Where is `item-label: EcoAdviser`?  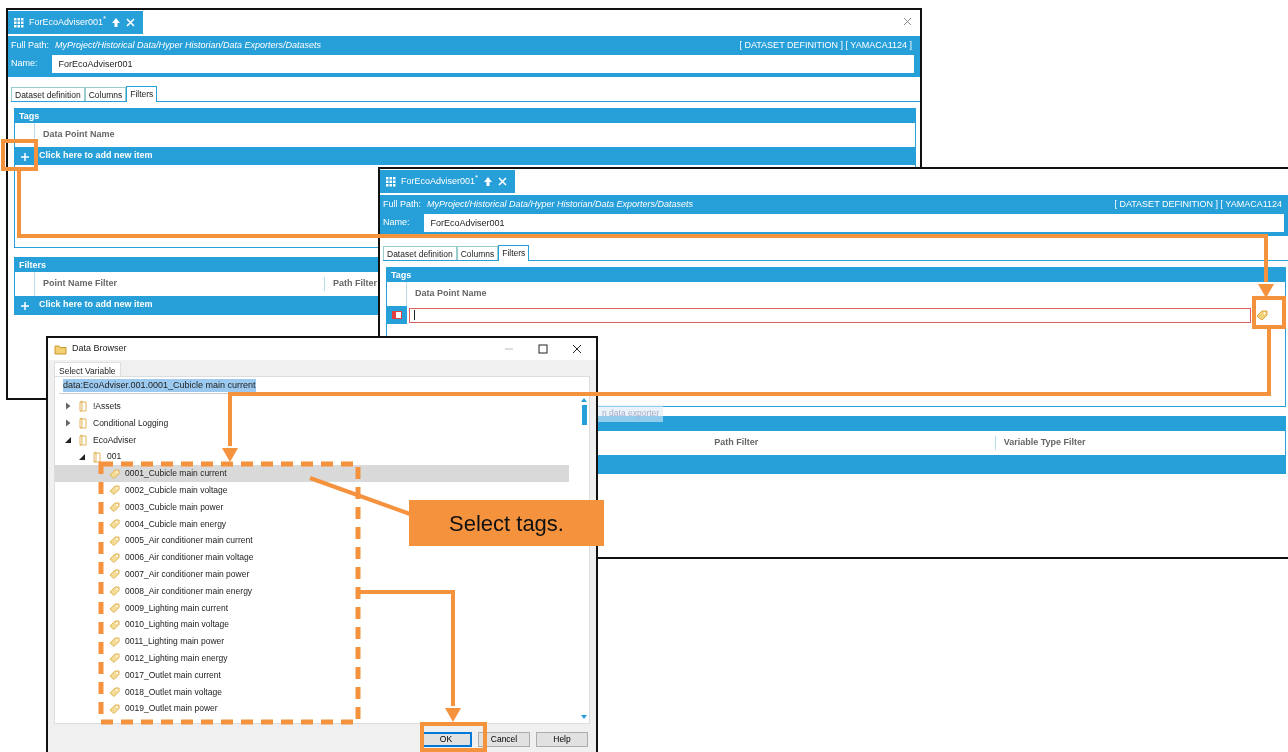
item-label: EcoAdviser is located at coordinates (114, 440).